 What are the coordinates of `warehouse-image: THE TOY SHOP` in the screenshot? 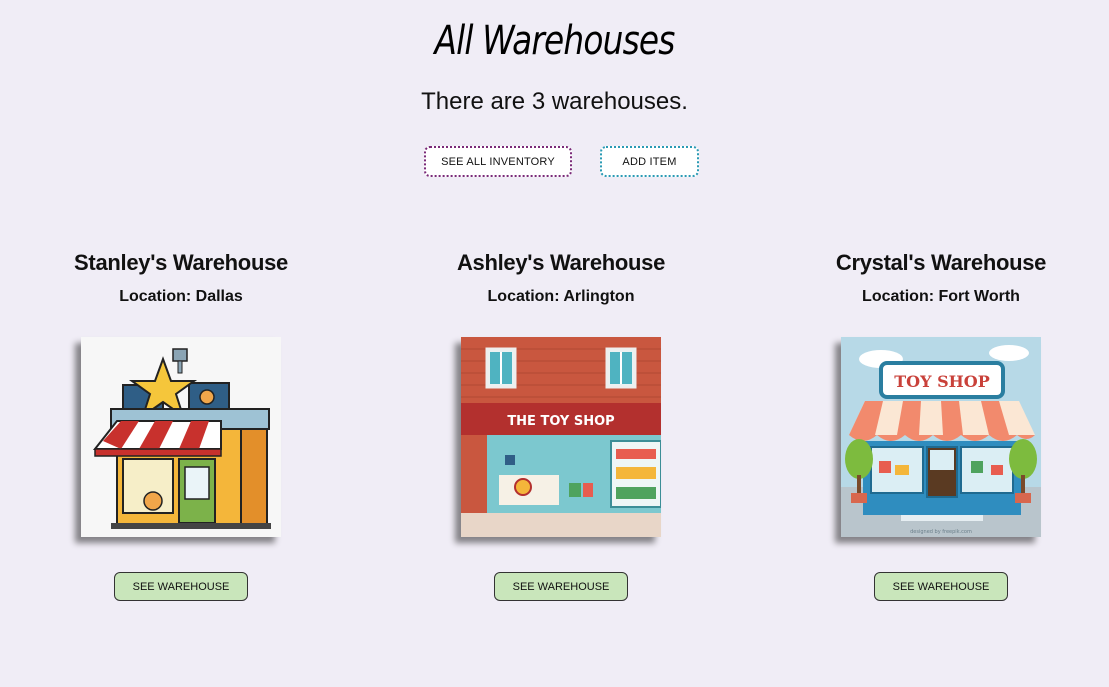 It's located at (561, 437).